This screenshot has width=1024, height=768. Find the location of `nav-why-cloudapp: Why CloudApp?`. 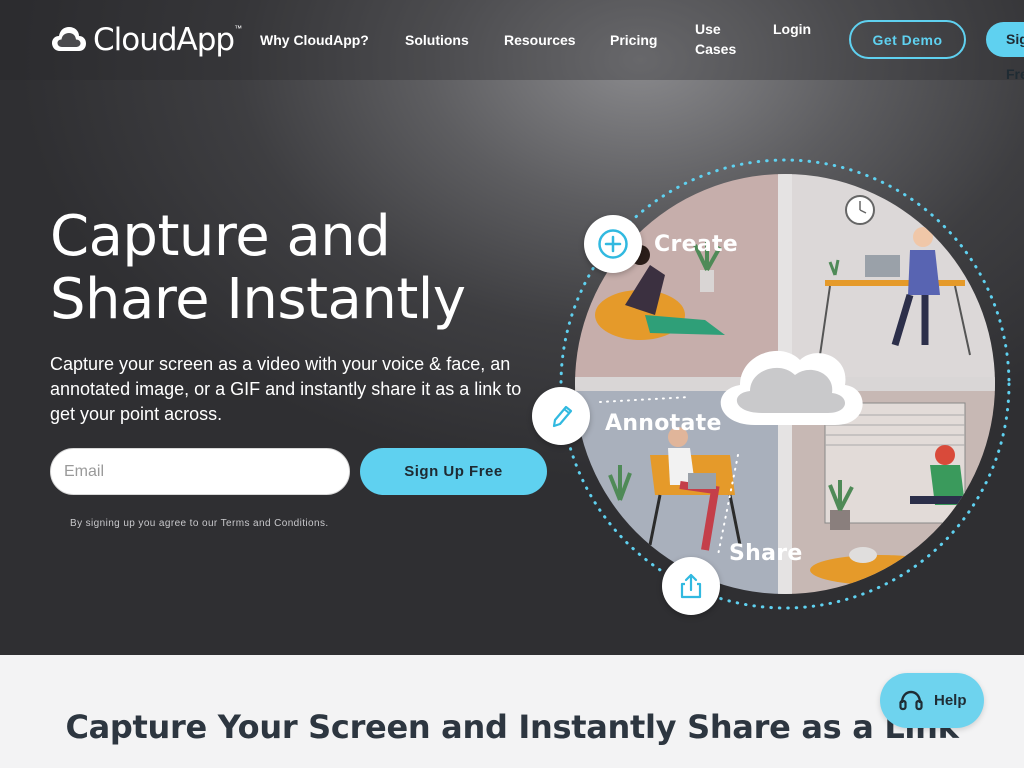

nav-why-cloudapp: Why CloudApp? is located at coordinates (314, 40).